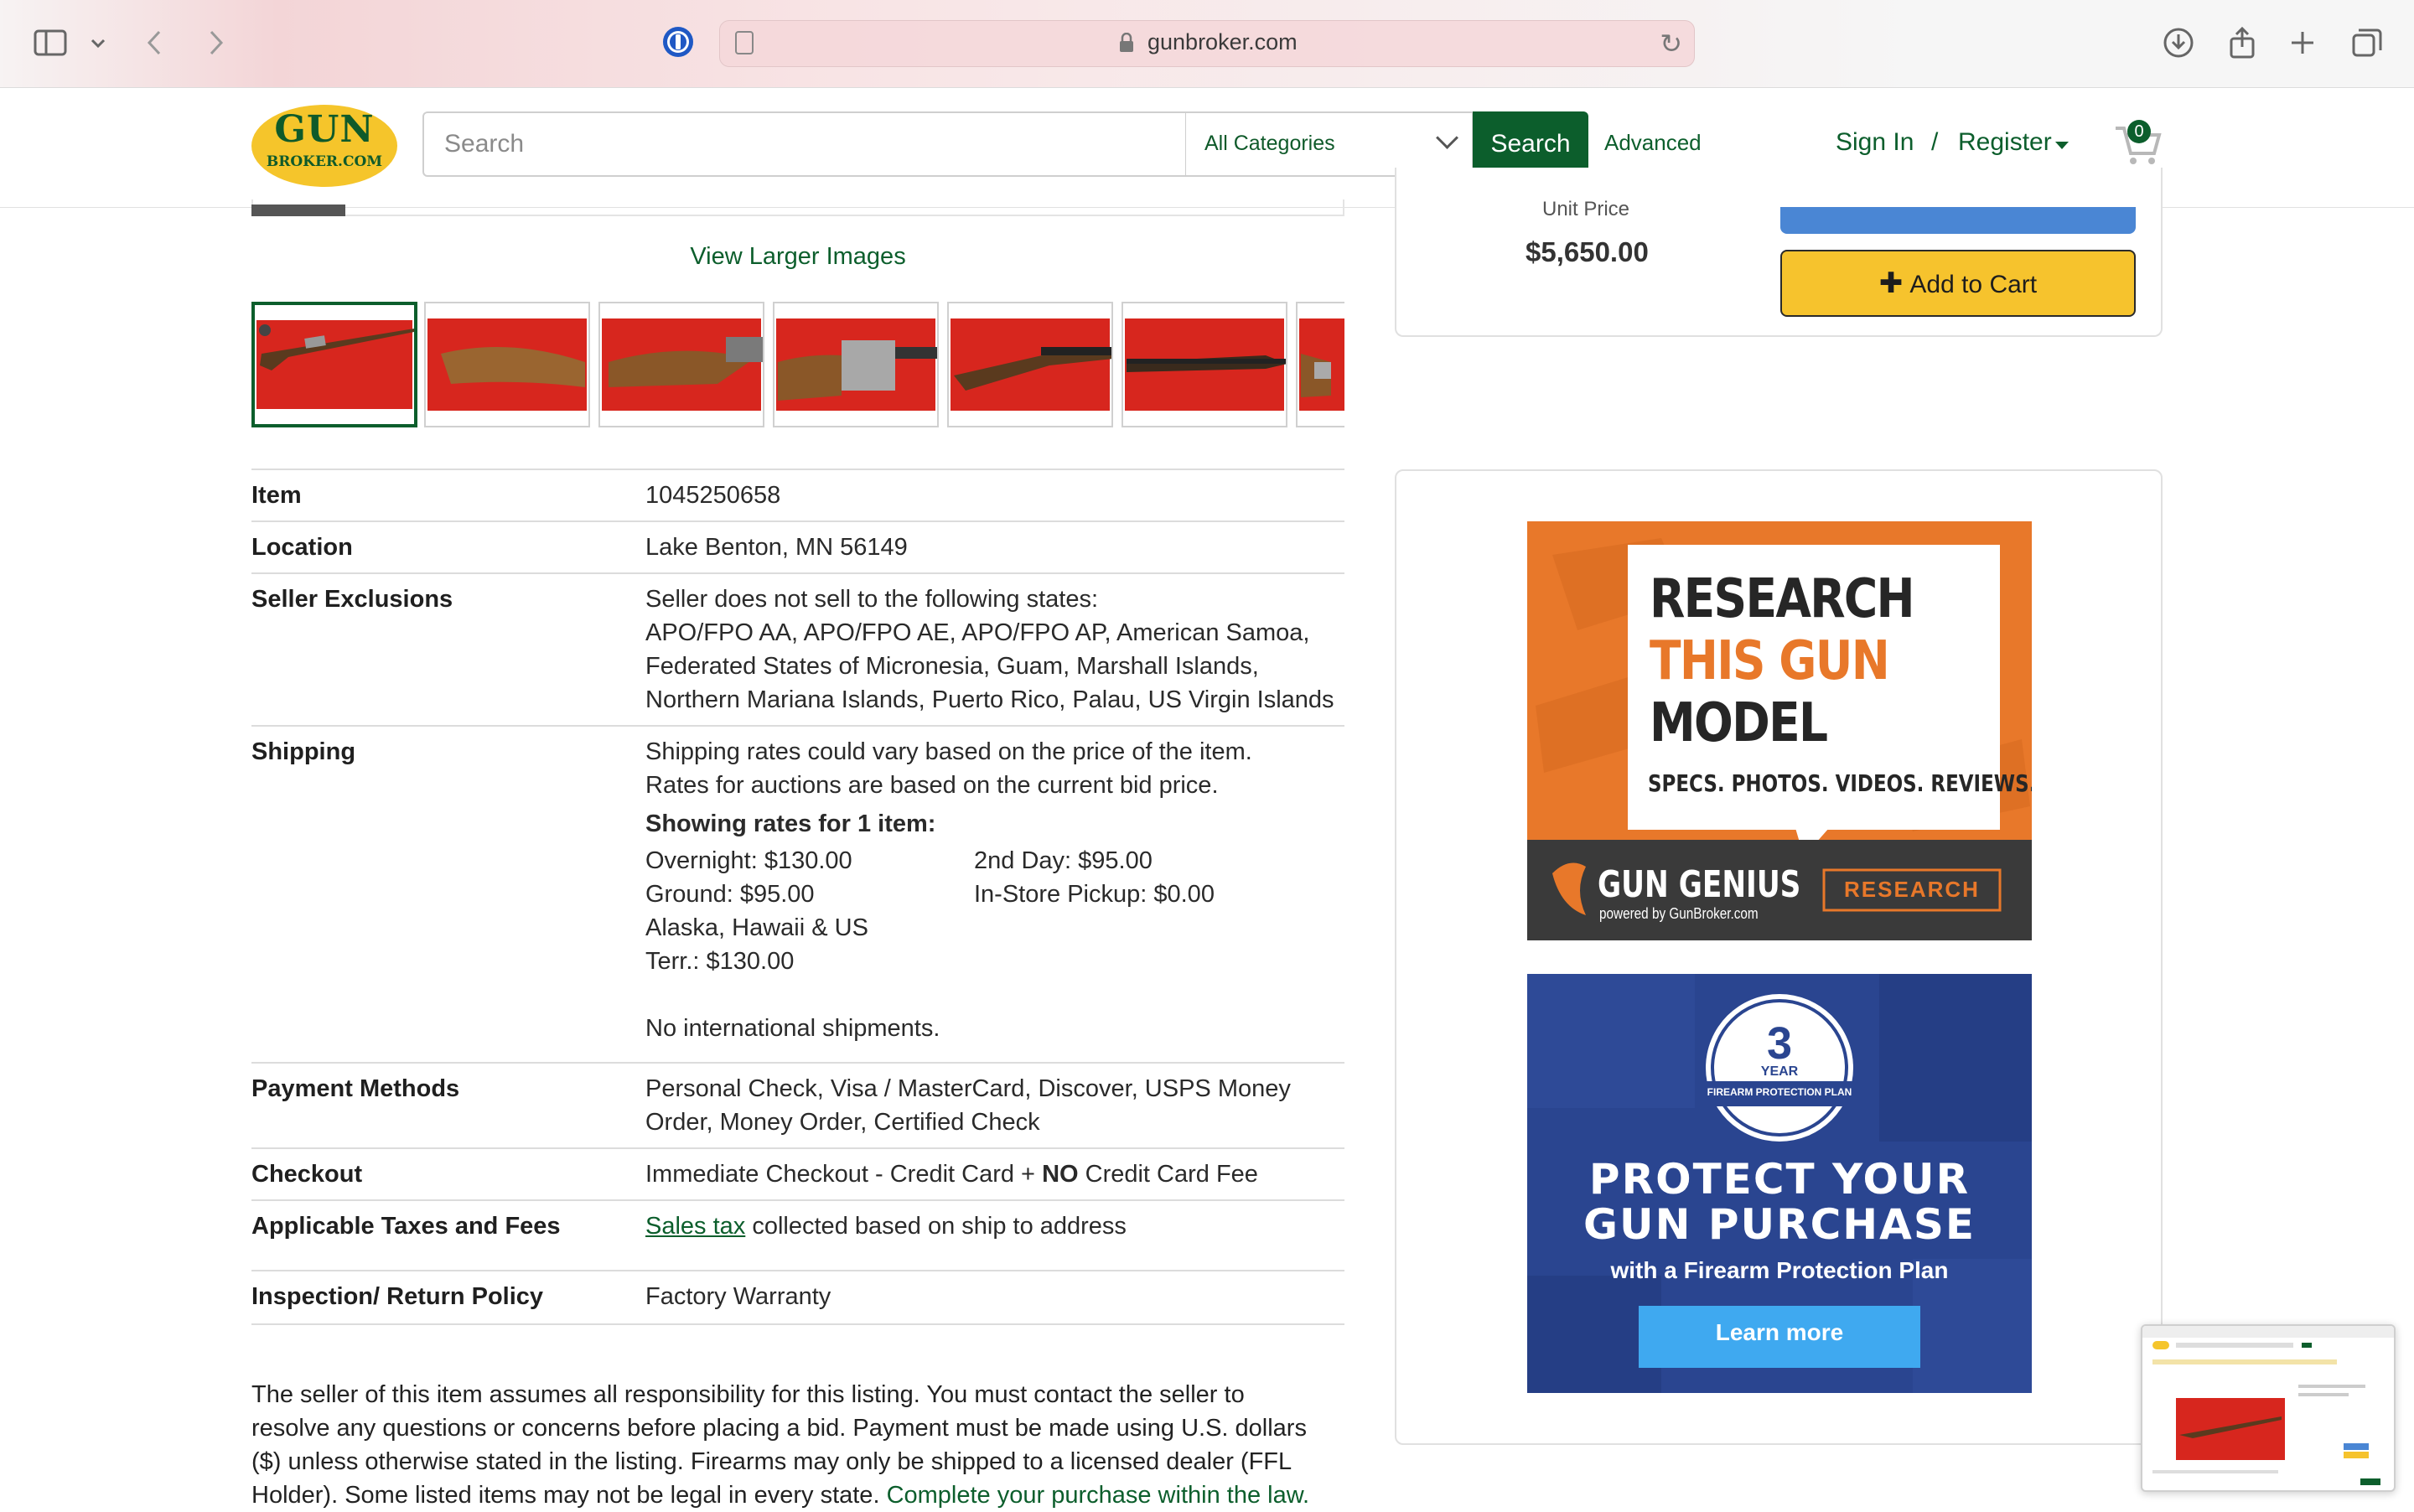 The image size is (2414, 1512). I want to click on detail-label: Seller Exclusions, so click(352, 599).